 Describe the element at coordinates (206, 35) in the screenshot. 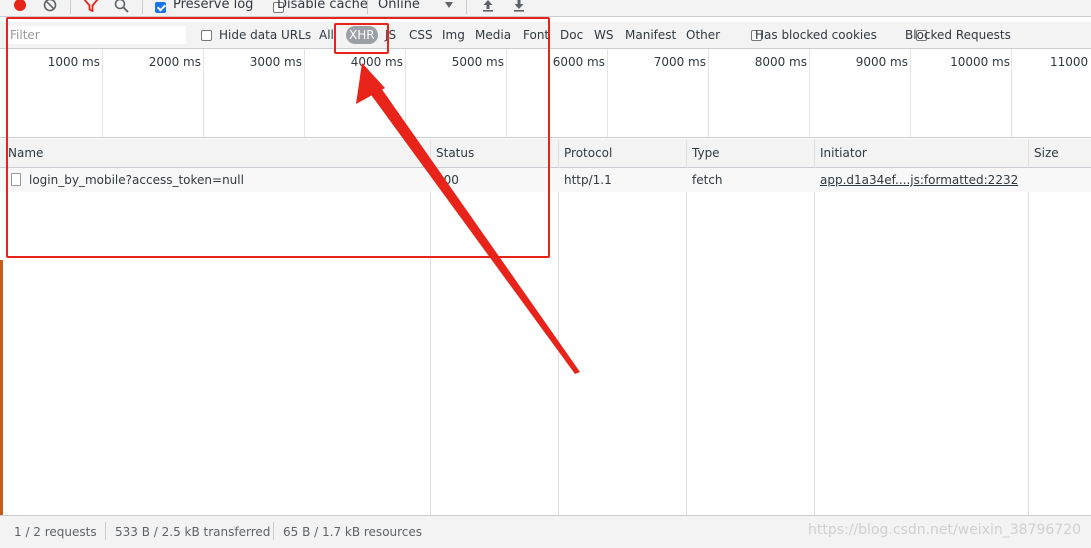

I see `hide-data-urls-checkbox` at that location.